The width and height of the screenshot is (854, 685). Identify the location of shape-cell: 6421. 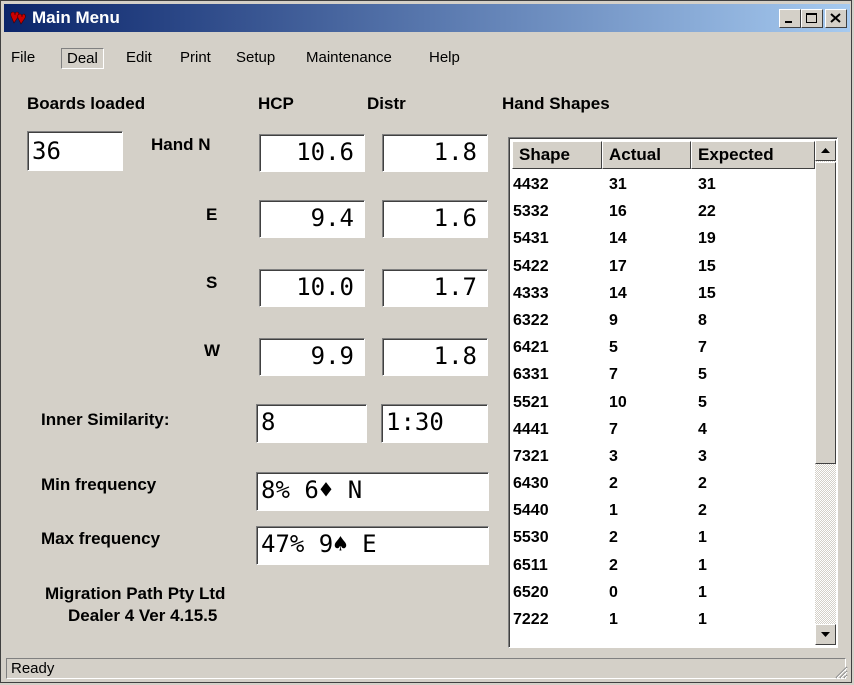
(531, 348).